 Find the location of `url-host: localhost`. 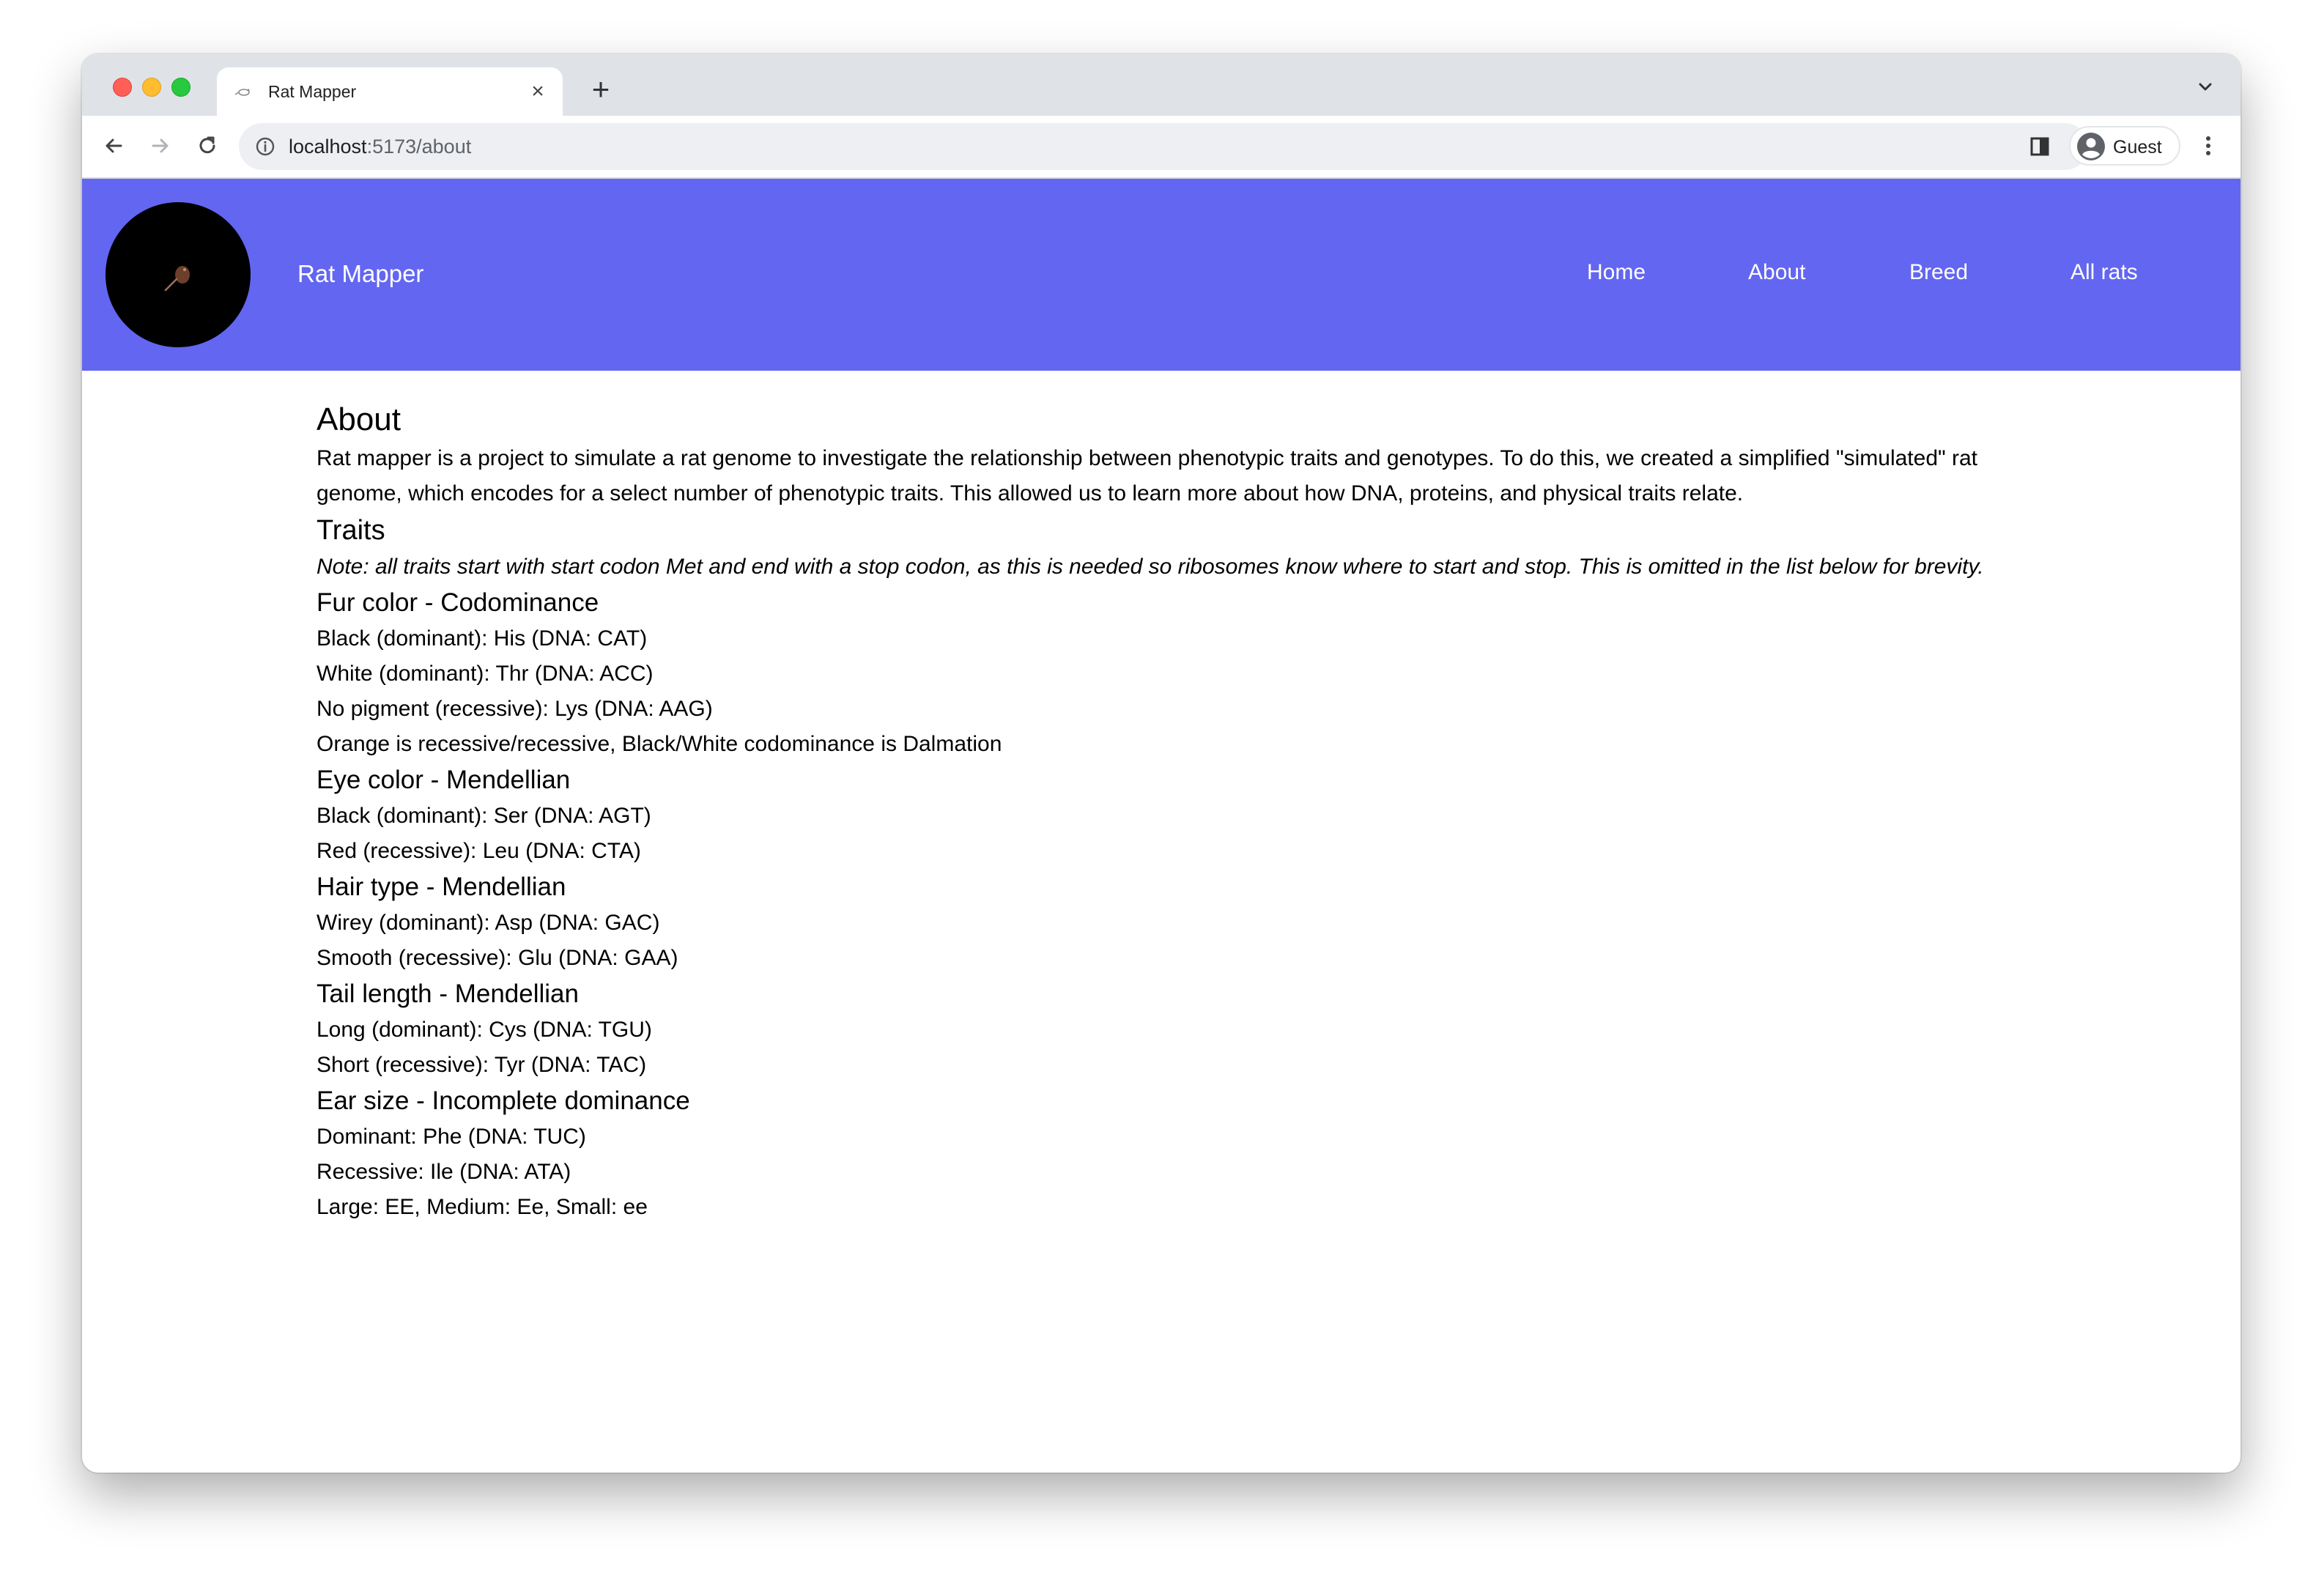

url-host: localhost is located at coordinates (328, 147).